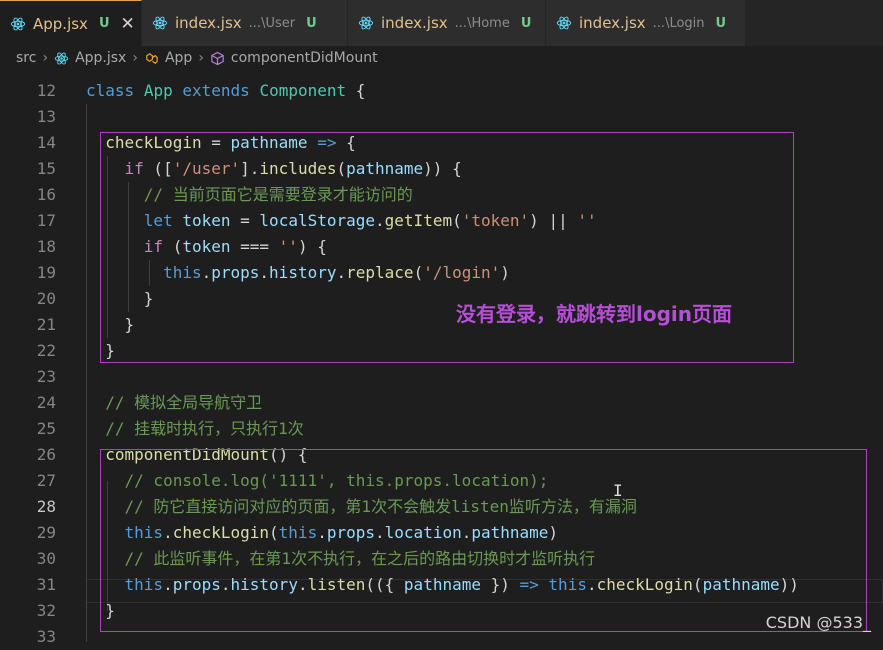  Describe the element at coordinates (46, 480) in the screenshot. I see `line-number: 27` at that location.